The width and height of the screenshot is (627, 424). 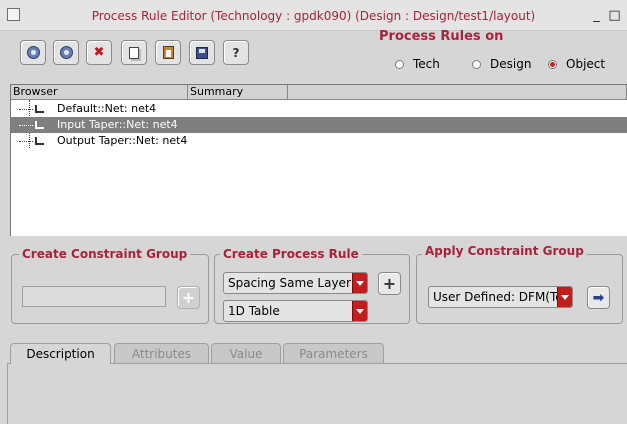 What do you see at coordinates (161, 353) in the screenshot?
I see `tab-attributes: Attributes` at bounding box center [161, 353].